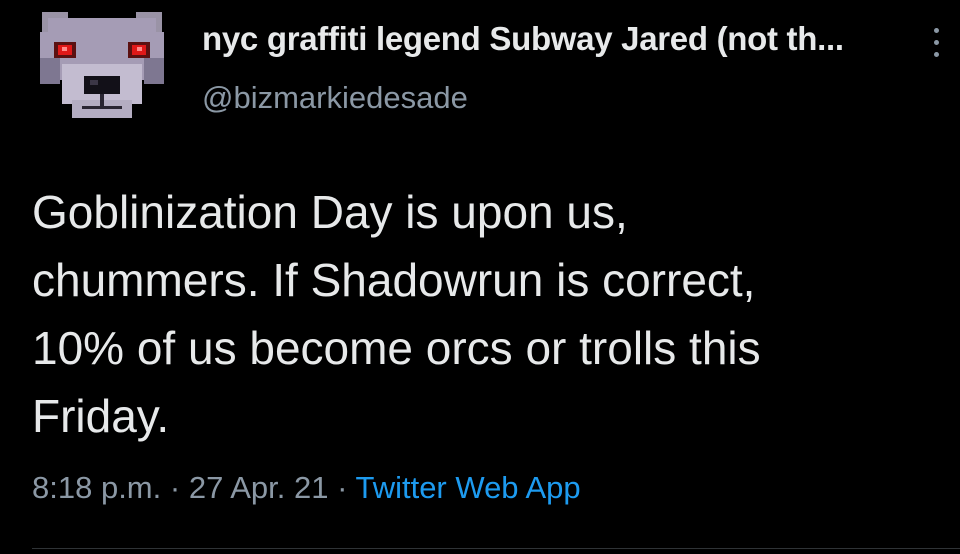  I want to click on tweet-date: 27 Apr. 21, so click(259, 487).